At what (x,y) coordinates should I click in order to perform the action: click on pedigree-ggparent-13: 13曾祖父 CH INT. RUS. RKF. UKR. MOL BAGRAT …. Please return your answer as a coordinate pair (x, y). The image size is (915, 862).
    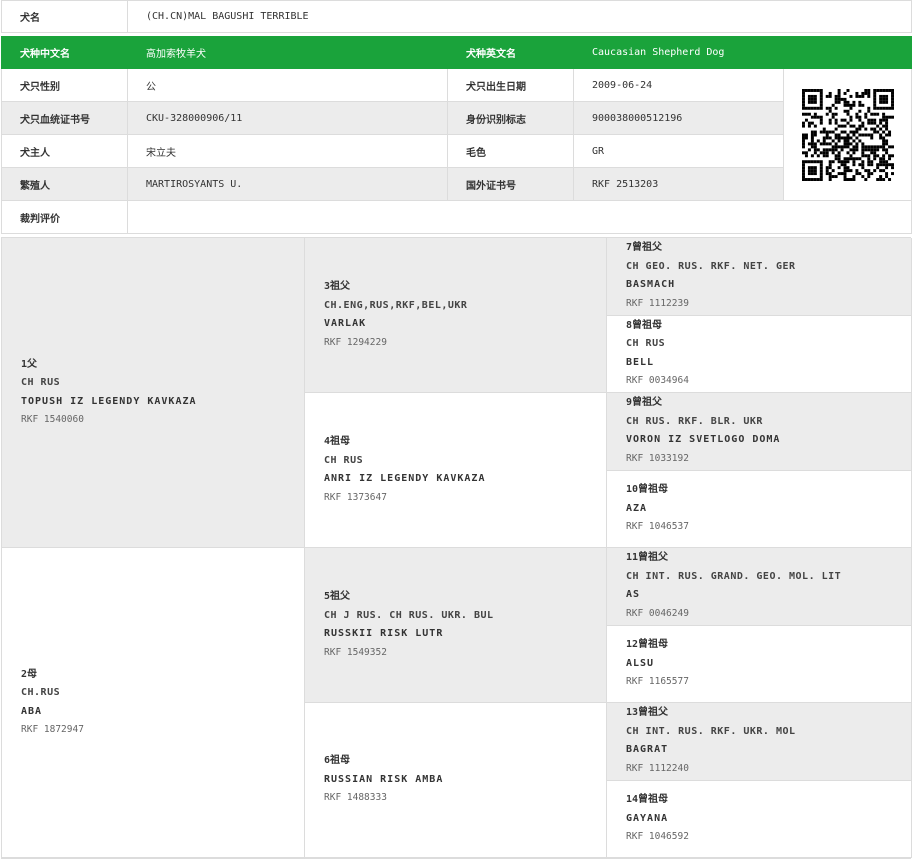
    Looking at the image, I should click on (759, 742).